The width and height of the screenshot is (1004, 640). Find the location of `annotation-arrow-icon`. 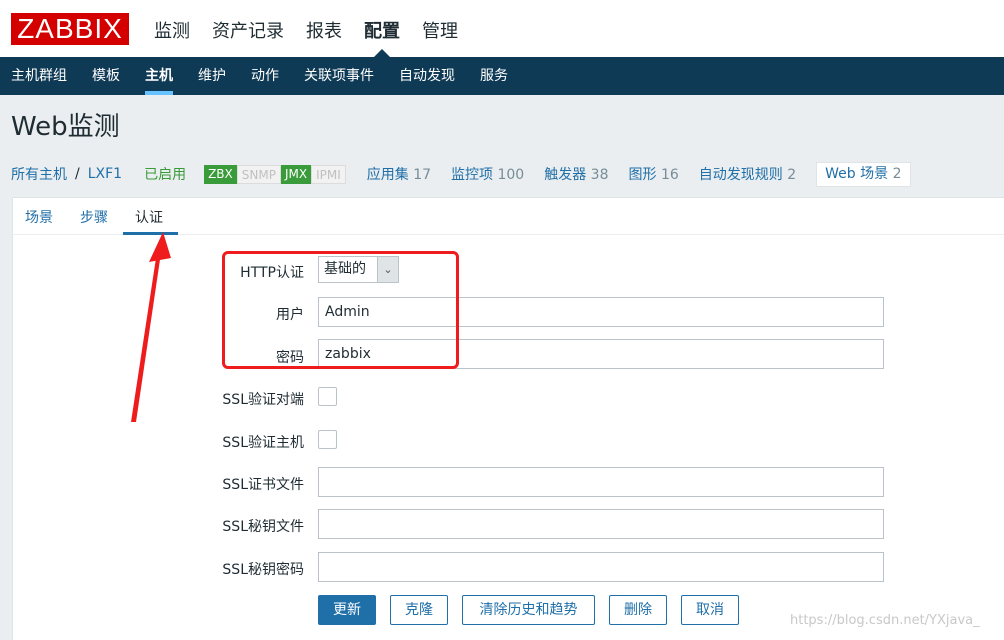

annotation-arrow-icon is located at coordinates (151, 327).